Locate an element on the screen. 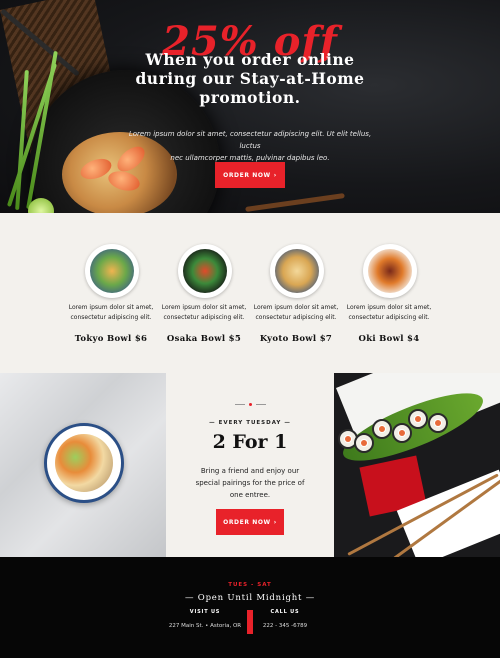 This screenshot has width=500, height=658. special-body-line: one entree. is located at coordinates (250, 495).